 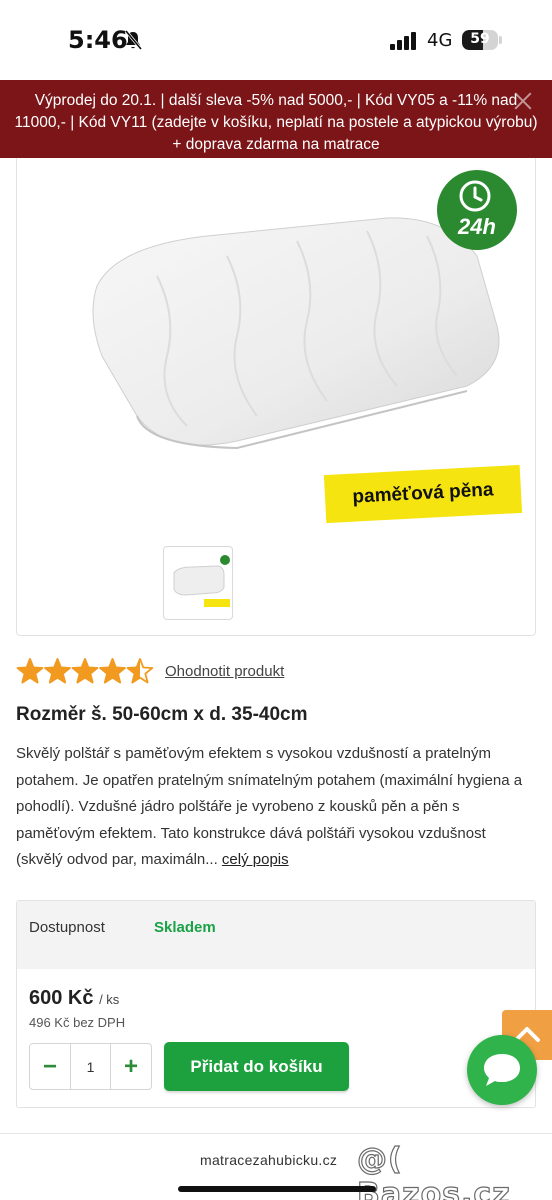 What do you see at coordinates (255, 859) in the screenshot?
I see `full-description-link: celý popis` at bounding box center [255, 859].